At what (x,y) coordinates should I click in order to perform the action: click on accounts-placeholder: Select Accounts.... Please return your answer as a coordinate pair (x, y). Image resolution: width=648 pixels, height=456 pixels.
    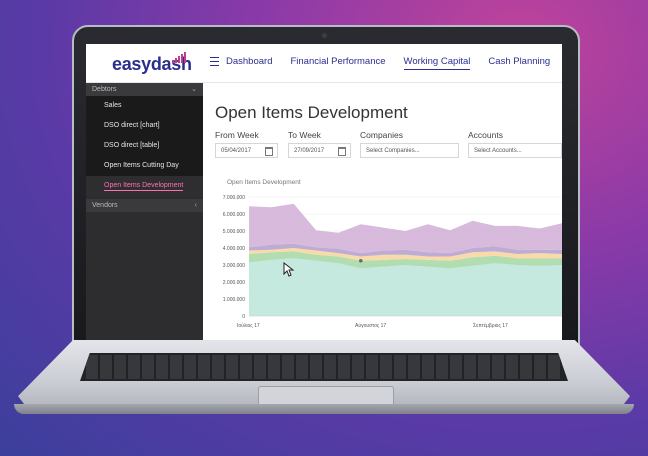
    Looking at the image, I should click on (498, 151).